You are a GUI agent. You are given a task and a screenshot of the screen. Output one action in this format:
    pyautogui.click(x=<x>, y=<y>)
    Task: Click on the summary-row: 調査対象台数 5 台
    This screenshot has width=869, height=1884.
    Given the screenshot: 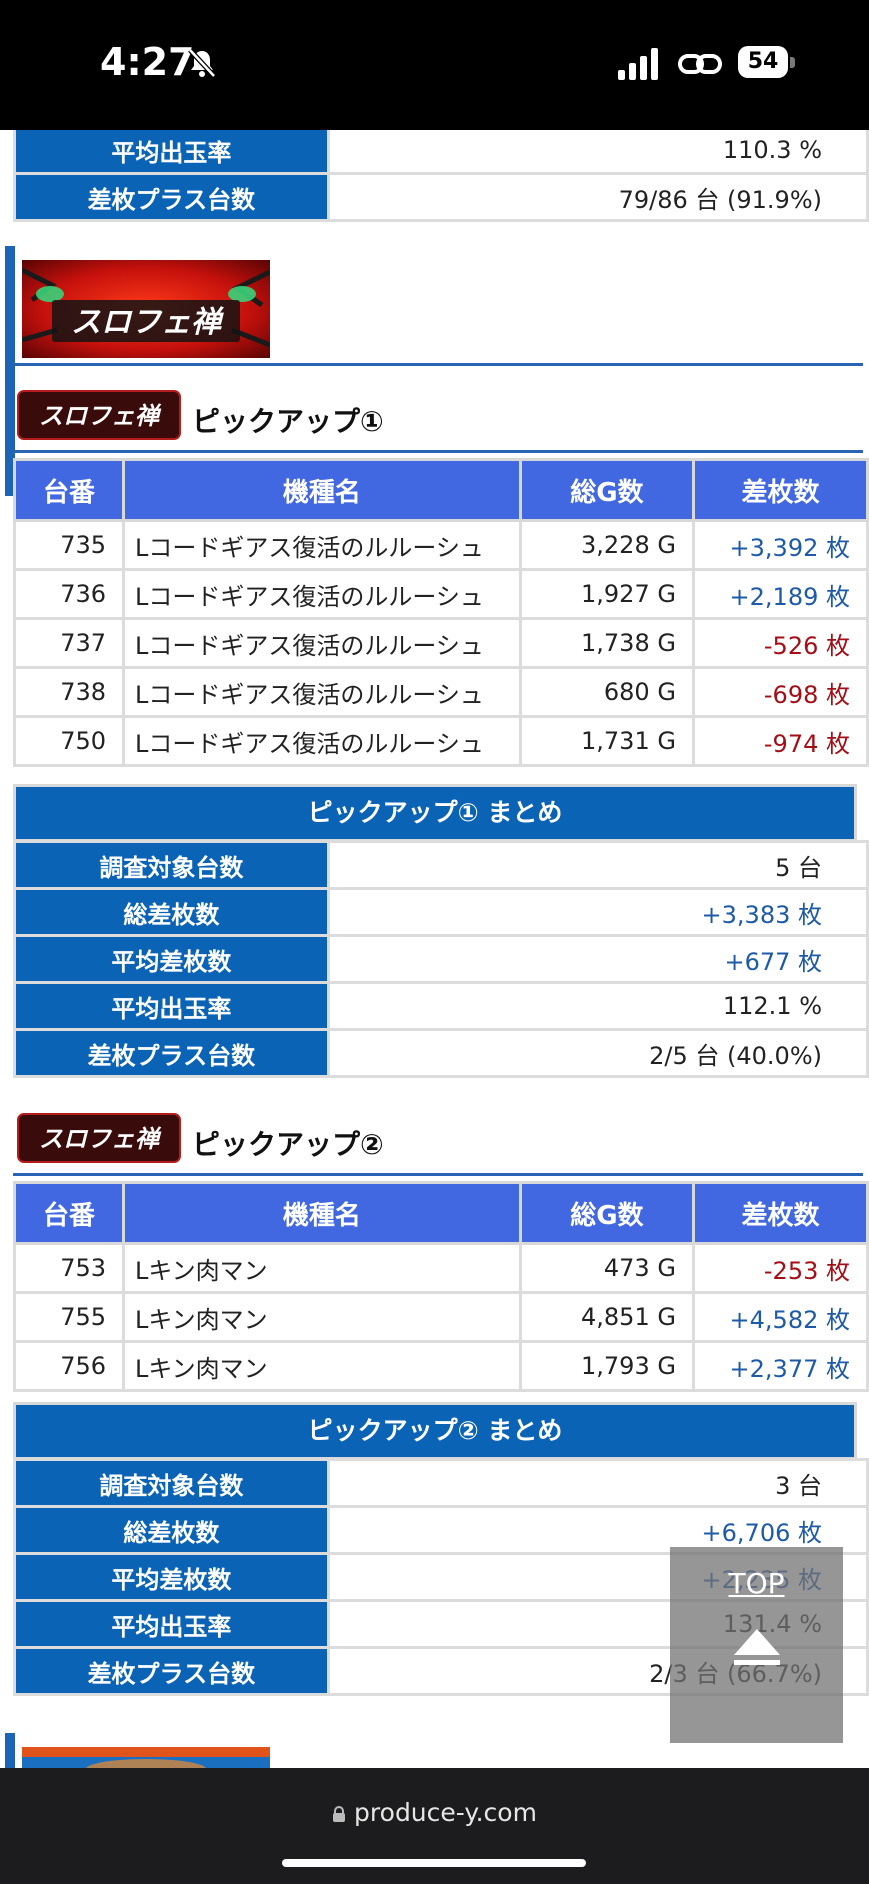 What is the action you would take?
    pyautogui.click(x=441, y=865)
    